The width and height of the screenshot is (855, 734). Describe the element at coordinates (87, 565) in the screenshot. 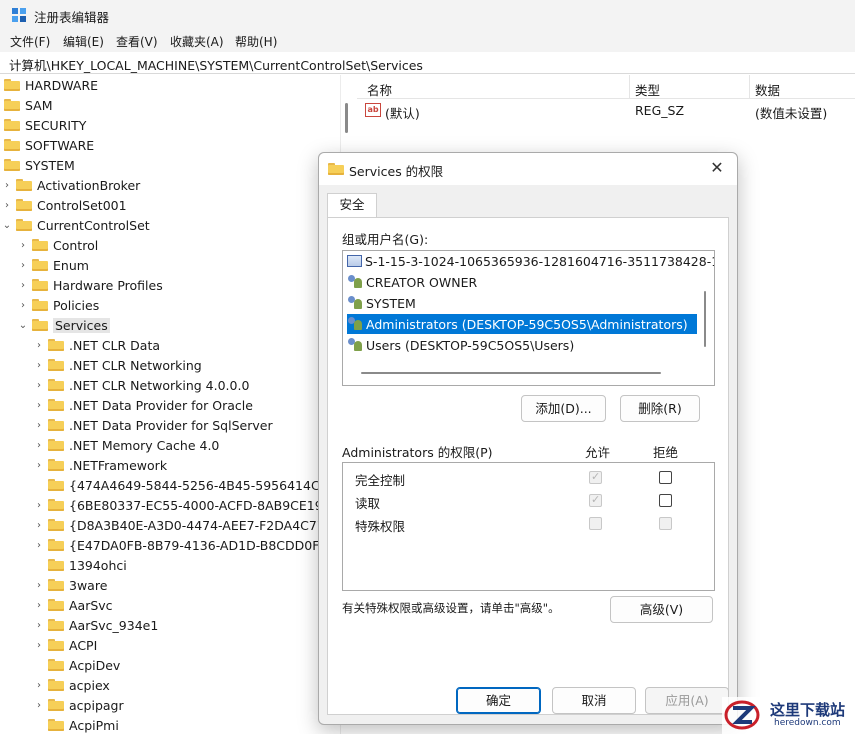

I see `tree-item: 1394ohci` at that location.